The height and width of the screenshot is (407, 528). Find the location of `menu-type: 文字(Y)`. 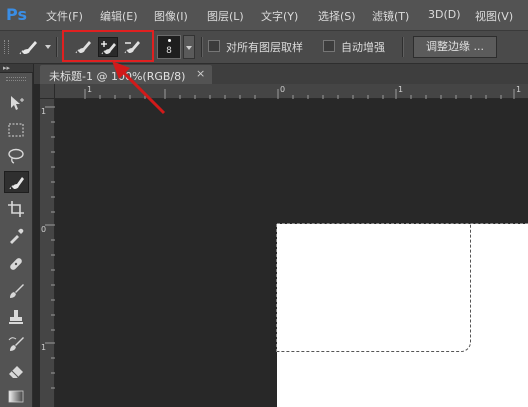

menu-type: 文字(Y) is located at coordinates (279, 16).